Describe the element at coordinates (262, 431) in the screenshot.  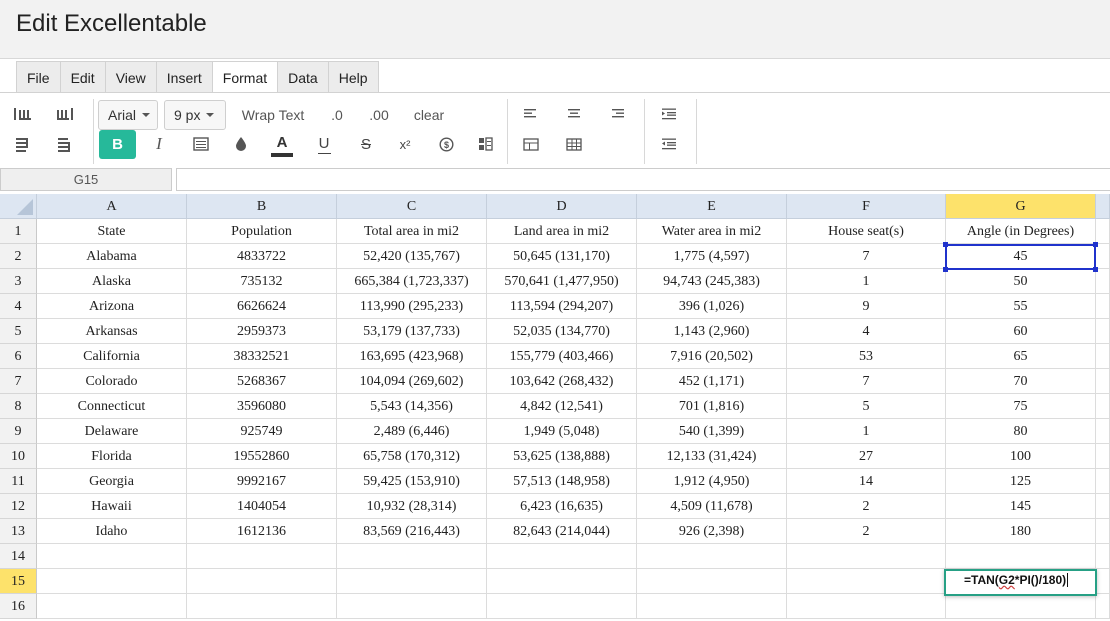
I see `table-cell: 925749` at that location.